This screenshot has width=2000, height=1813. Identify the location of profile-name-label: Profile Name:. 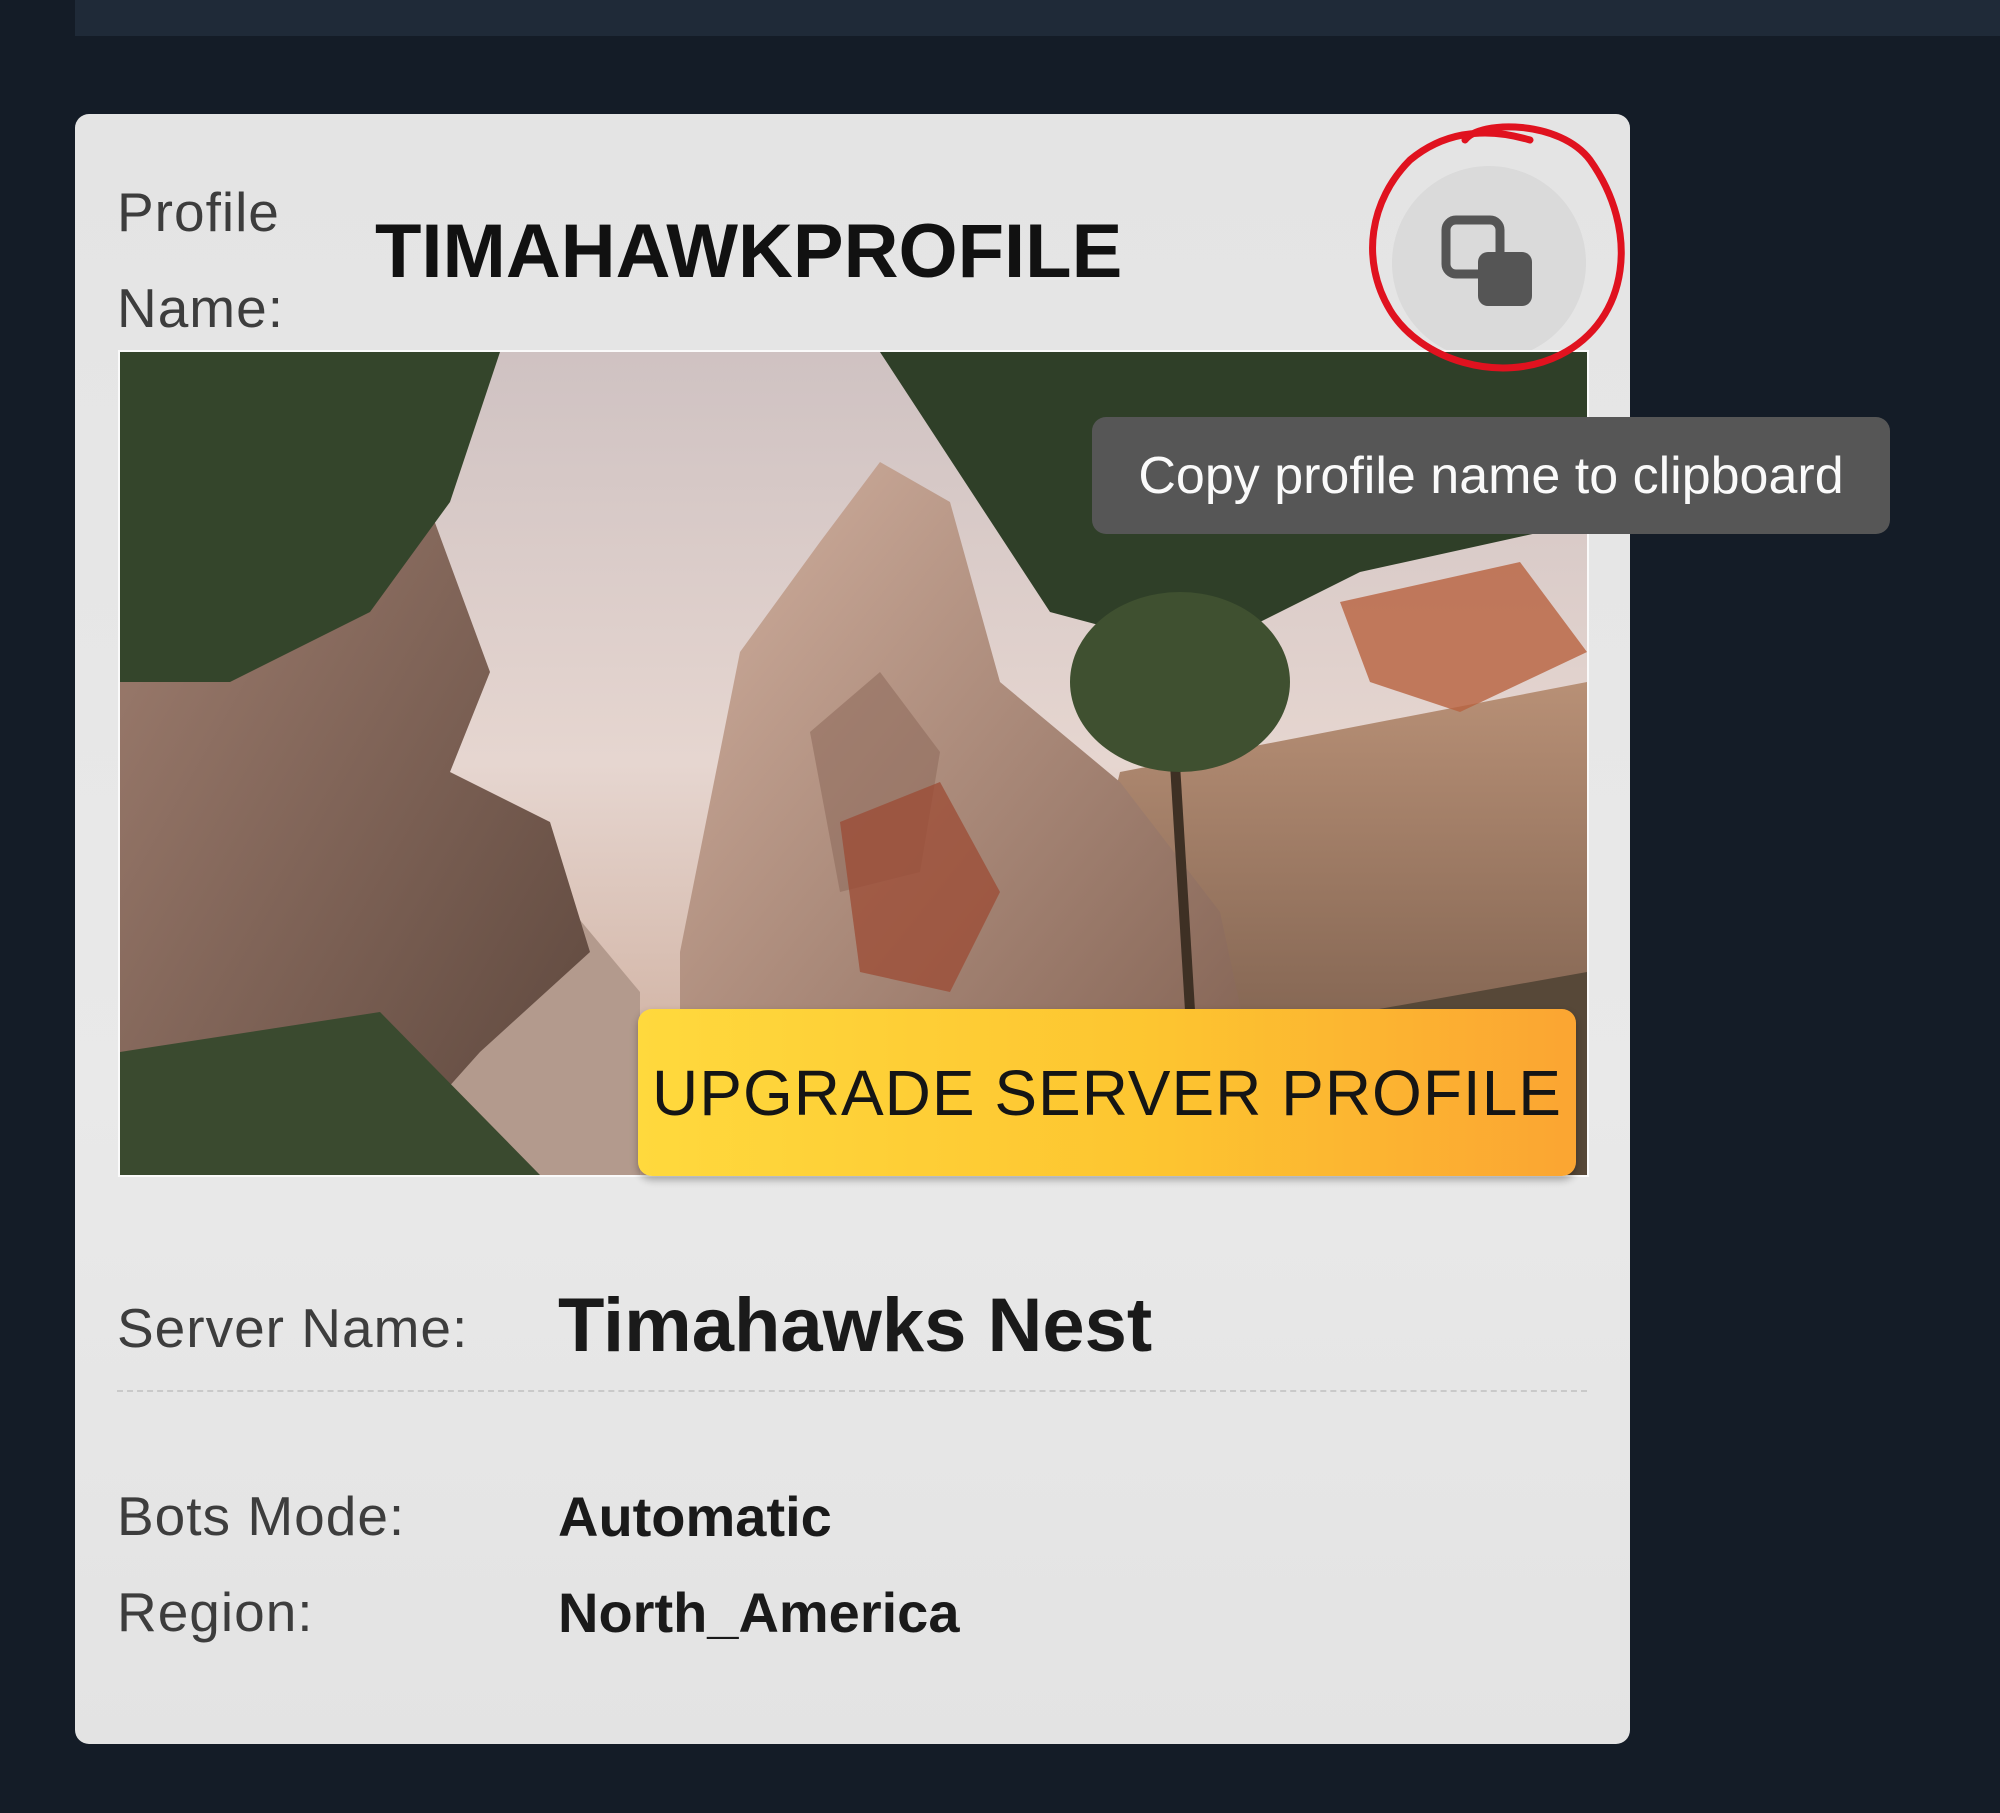
(200, 260).